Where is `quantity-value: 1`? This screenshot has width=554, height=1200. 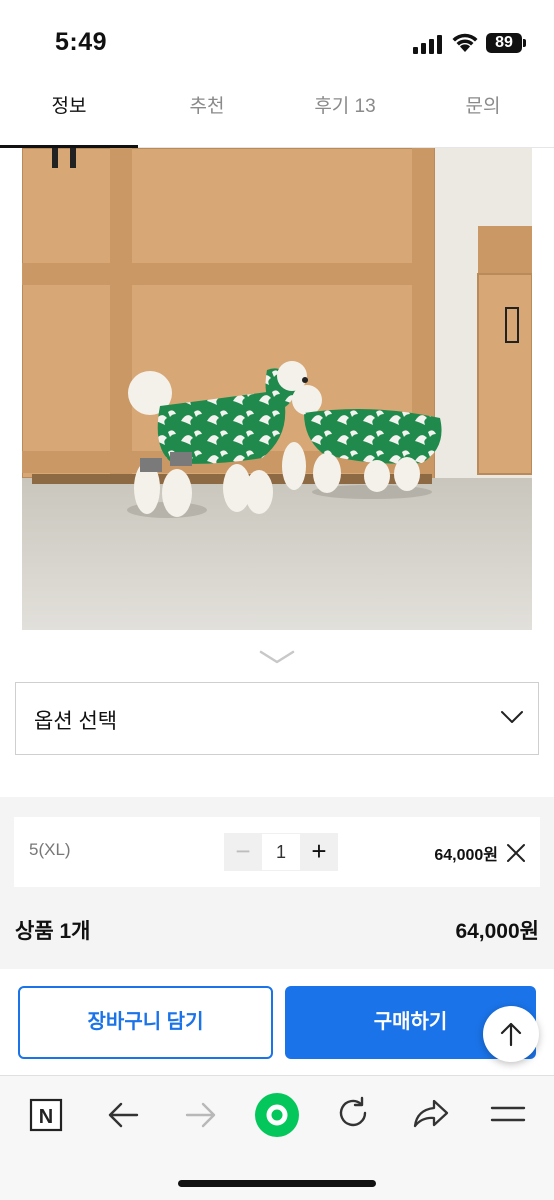
quantity-value: 1 is located at coordinates (281, 852).